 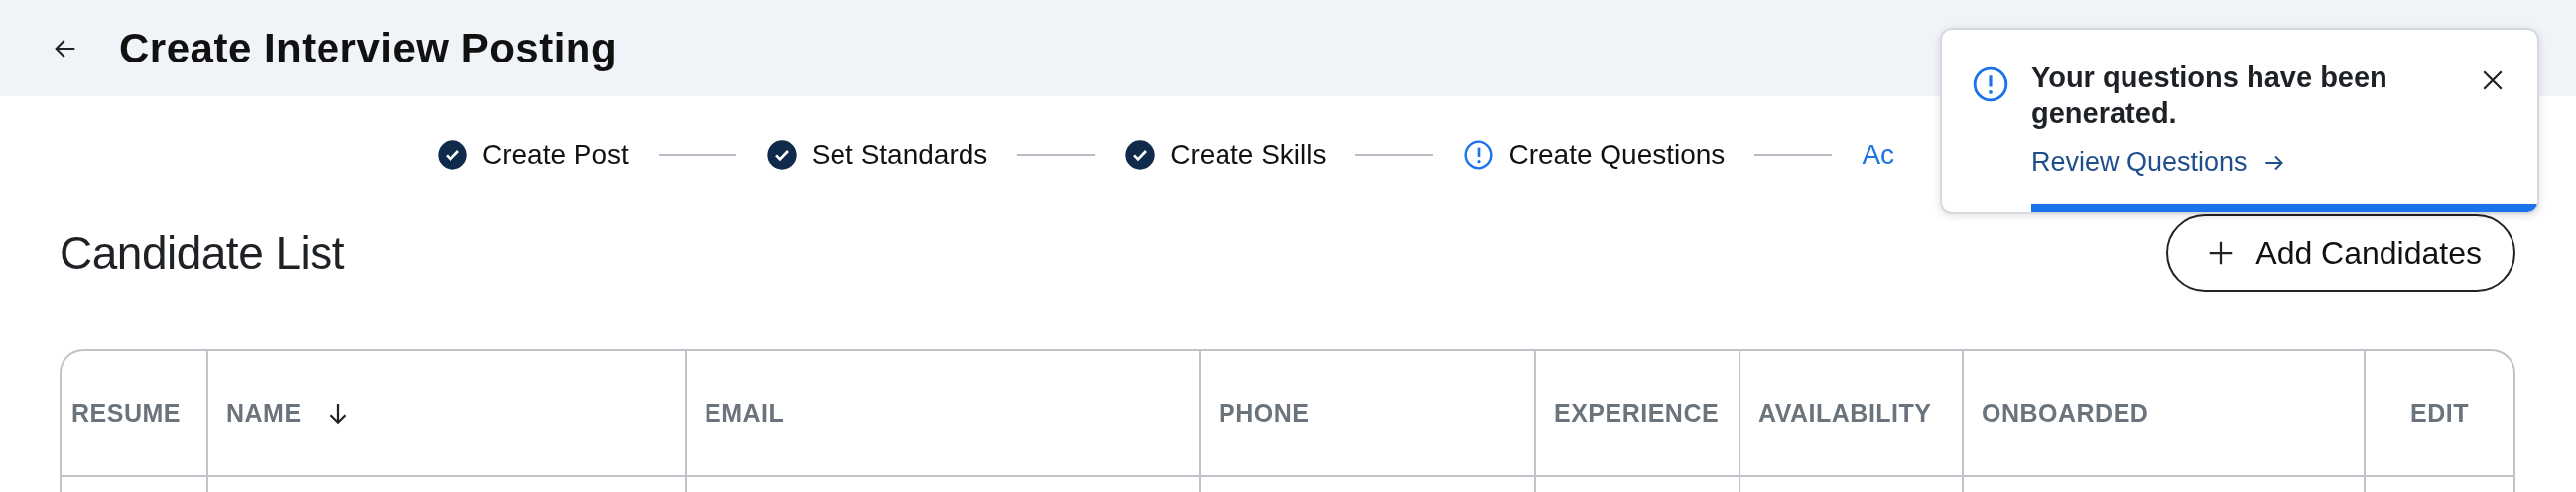 I want to click on review-questions-link: Review Questions, so click(x=2244, y=162).